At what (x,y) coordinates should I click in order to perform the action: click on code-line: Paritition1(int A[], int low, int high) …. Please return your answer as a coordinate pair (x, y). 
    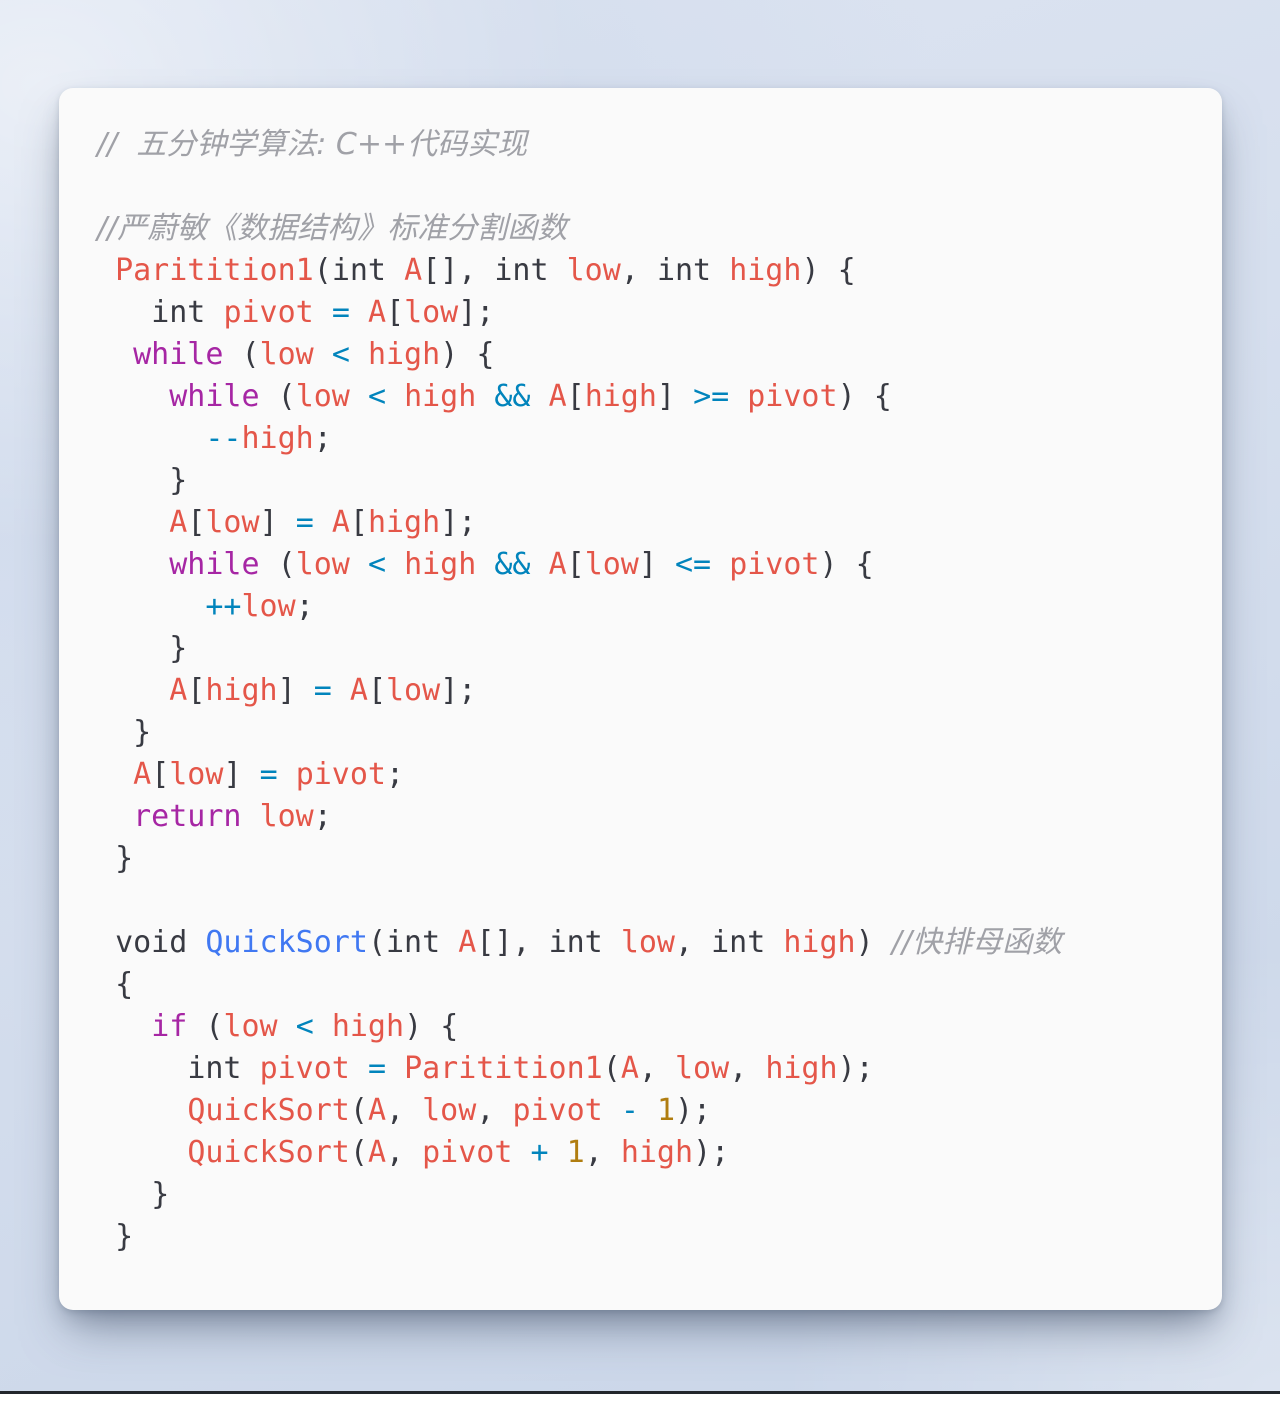
    Looking at the image, I should click on (485, 270).